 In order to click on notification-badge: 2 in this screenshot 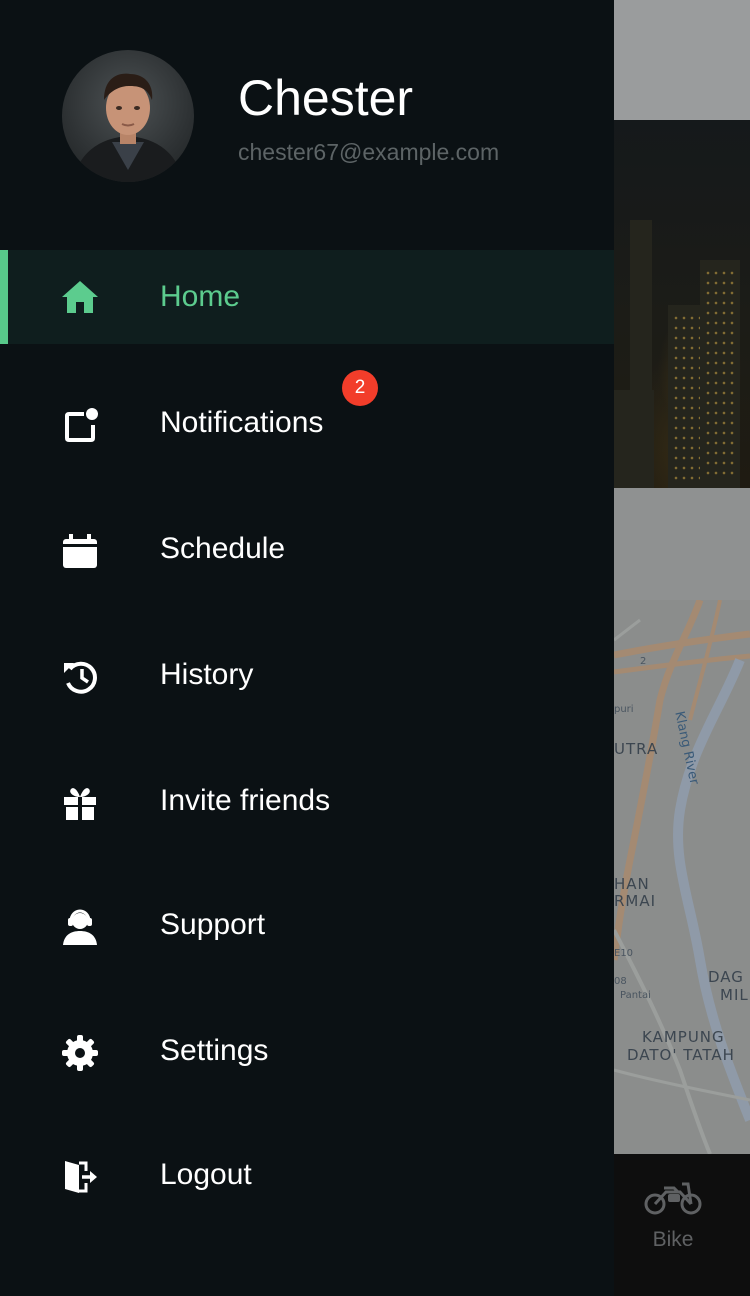, I will do `click(360, 388)`.